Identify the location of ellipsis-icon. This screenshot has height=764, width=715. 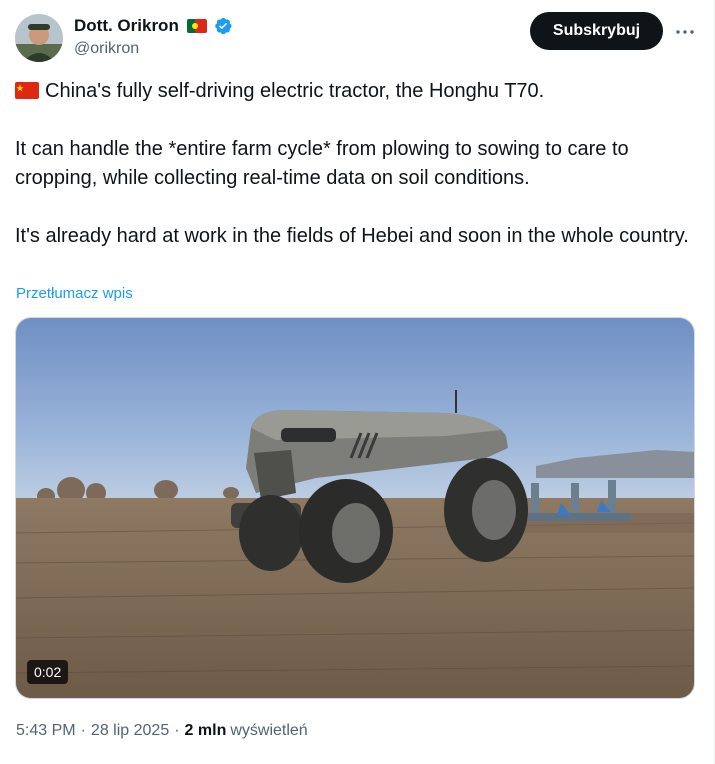
(685, 32).